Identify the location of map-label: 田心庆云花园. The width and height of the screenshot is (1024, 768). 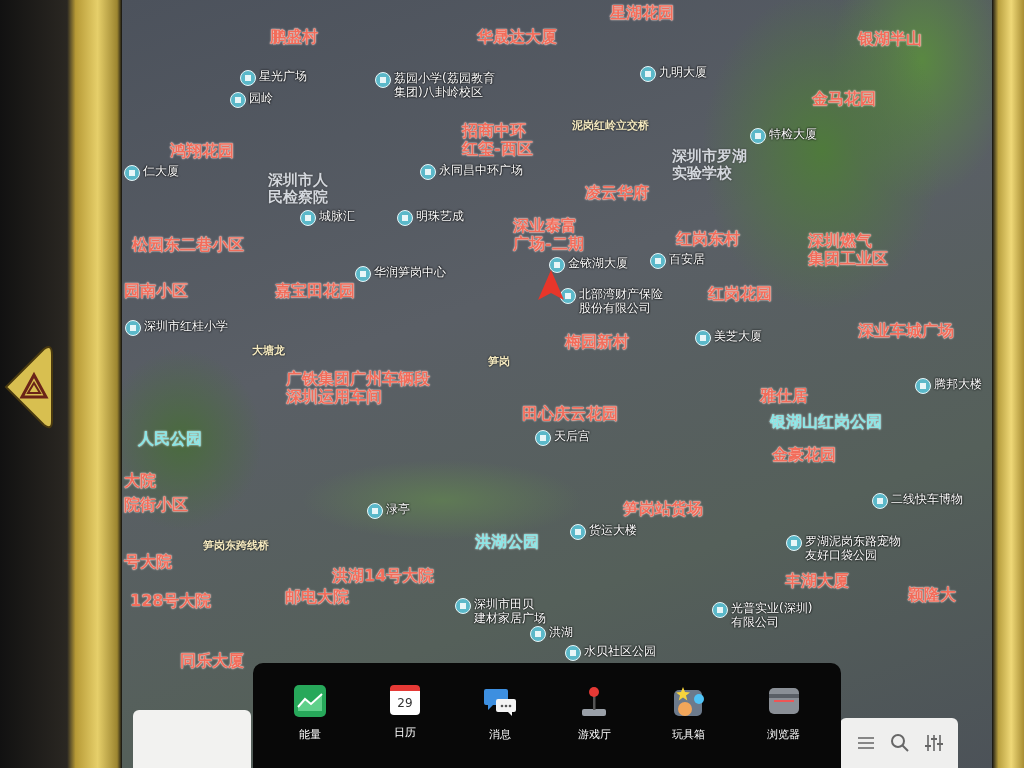
(570, 414).